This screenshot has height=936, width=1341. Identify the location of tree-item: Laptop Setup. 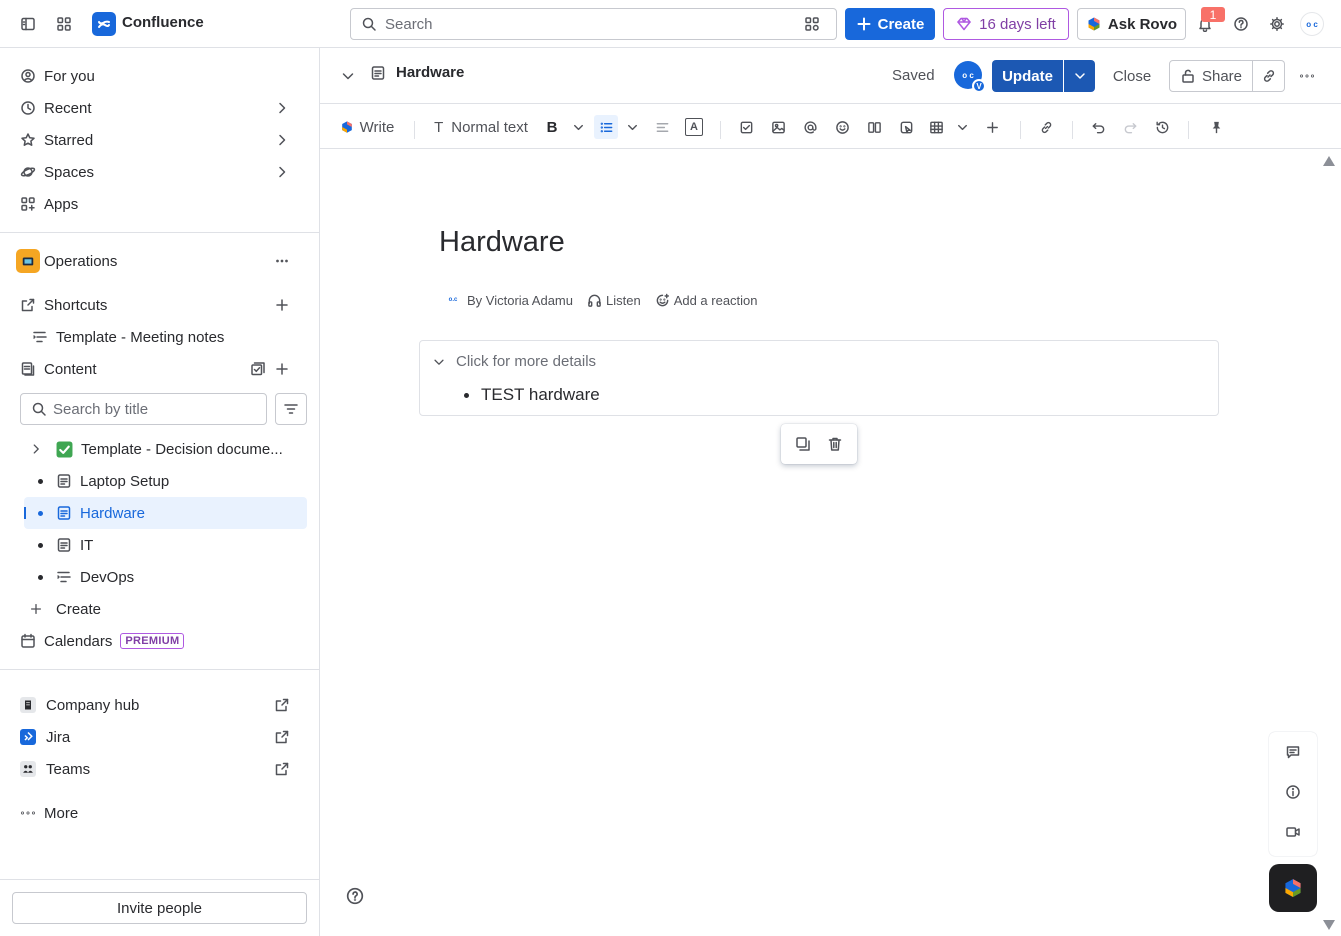
(165, 481).